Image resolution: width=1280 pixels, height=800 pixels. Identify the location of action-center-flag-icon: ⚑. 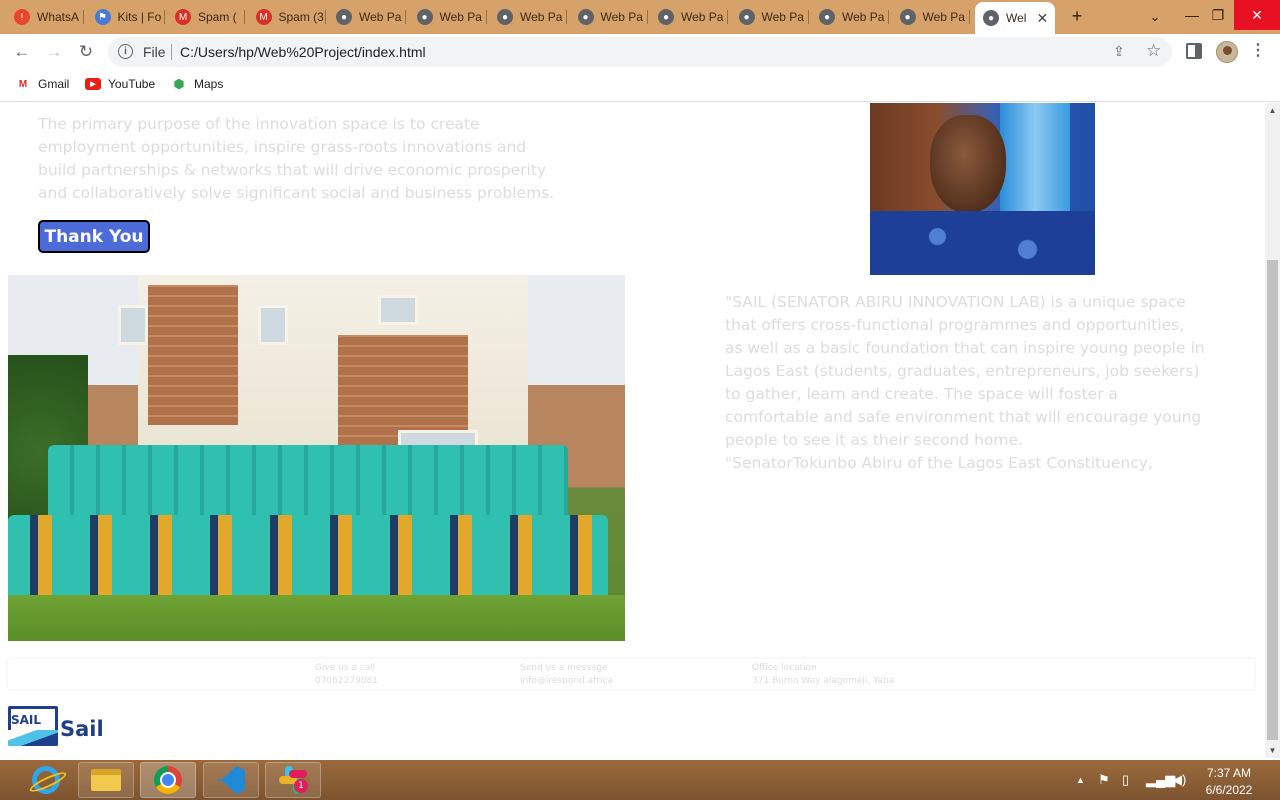
(1104, 780).